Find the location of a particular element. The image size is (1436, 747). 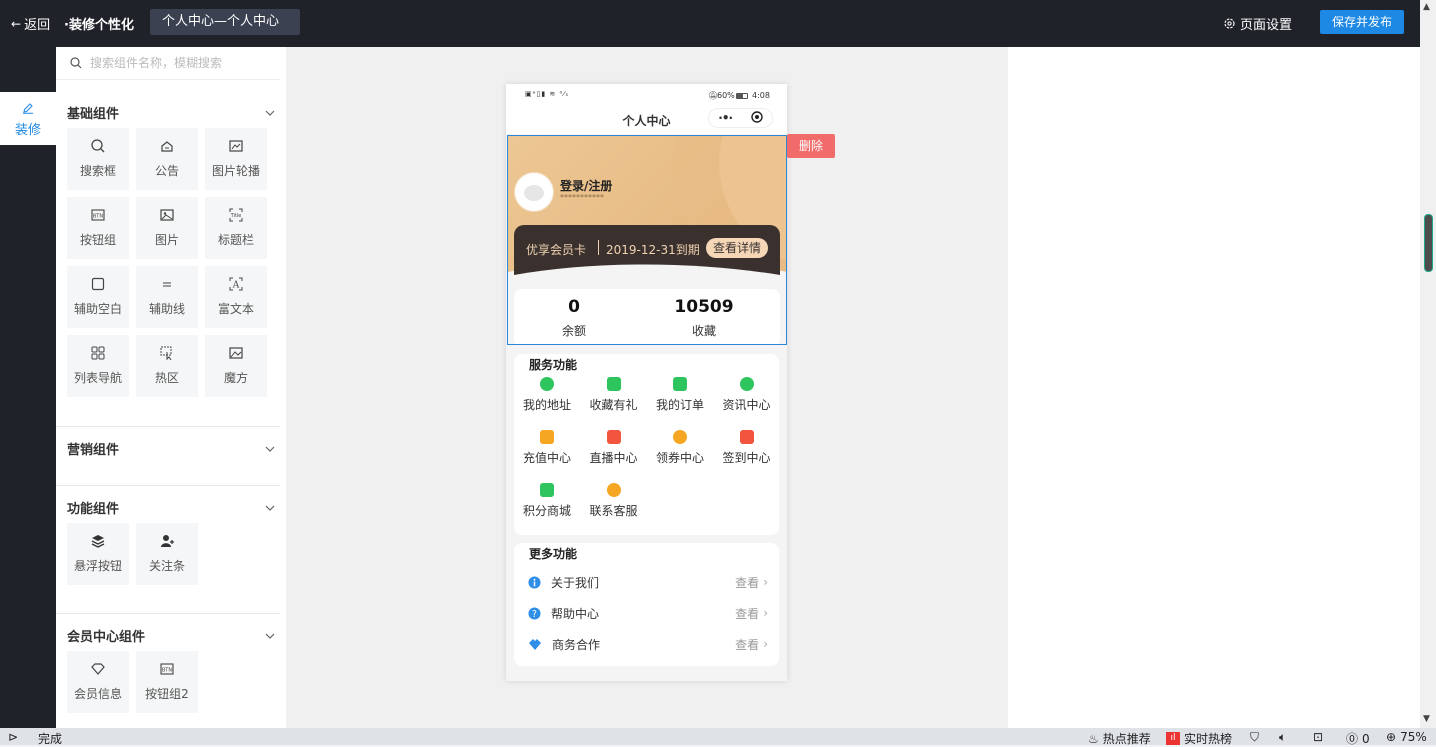

service-item: 领券中心 is located at coordinates (680, 448).